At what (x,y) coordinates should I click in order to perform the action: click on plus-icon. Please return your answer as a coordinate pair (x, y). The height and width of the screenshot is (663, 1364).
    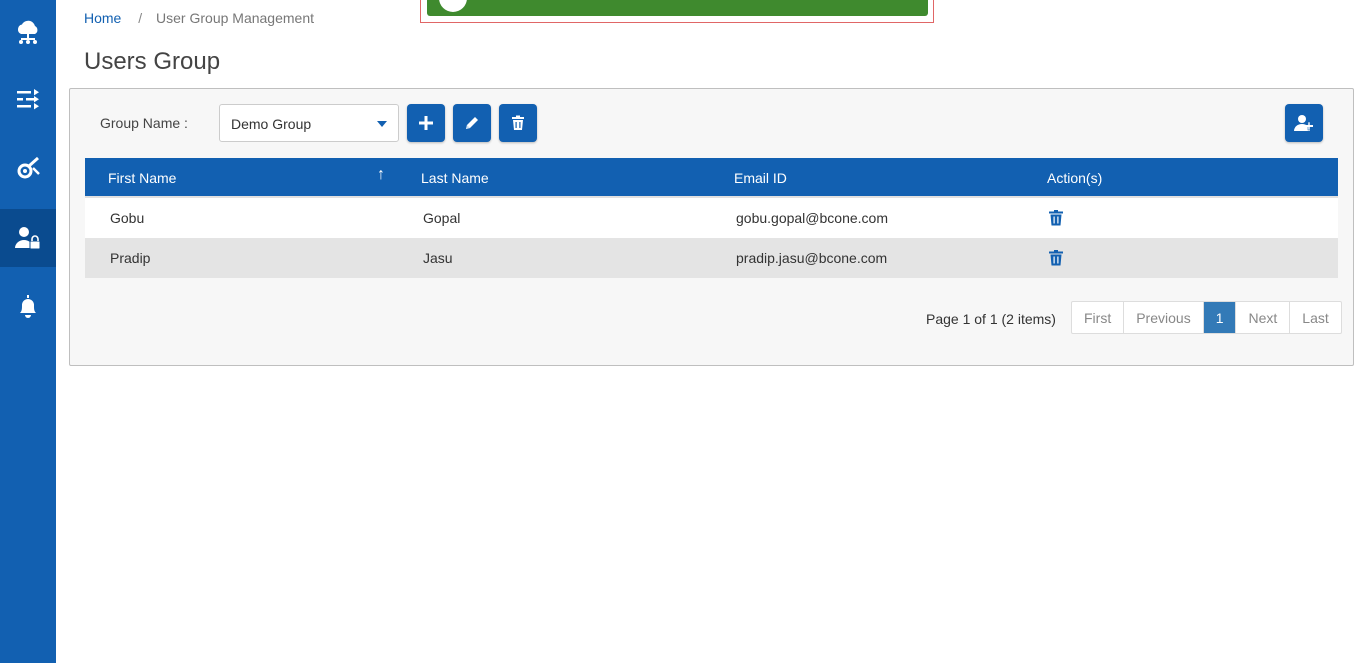
    Looking at the image, I should click on (426, 123).